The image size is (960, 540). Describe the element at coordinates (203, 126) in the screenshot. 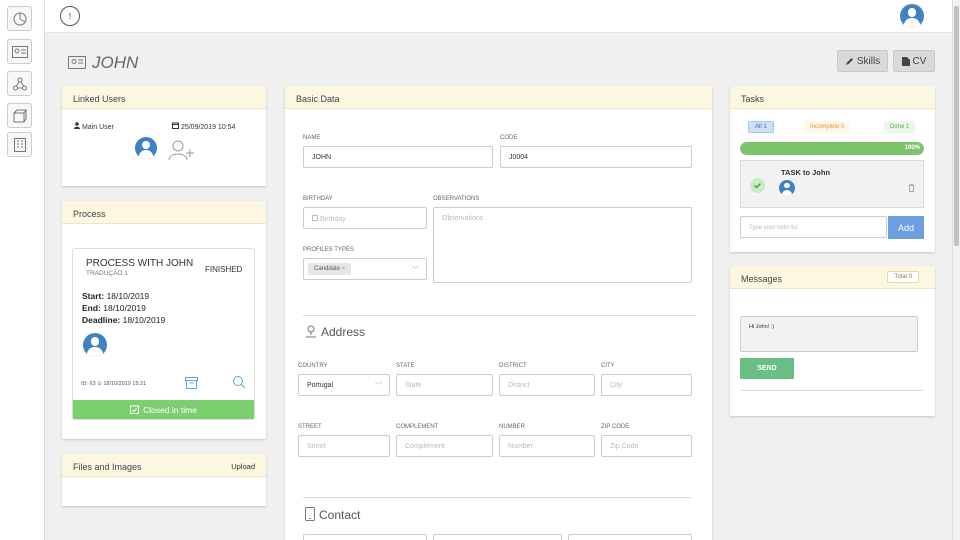

I see `linked-date-row: 25/09/2019 10:54` at that location.